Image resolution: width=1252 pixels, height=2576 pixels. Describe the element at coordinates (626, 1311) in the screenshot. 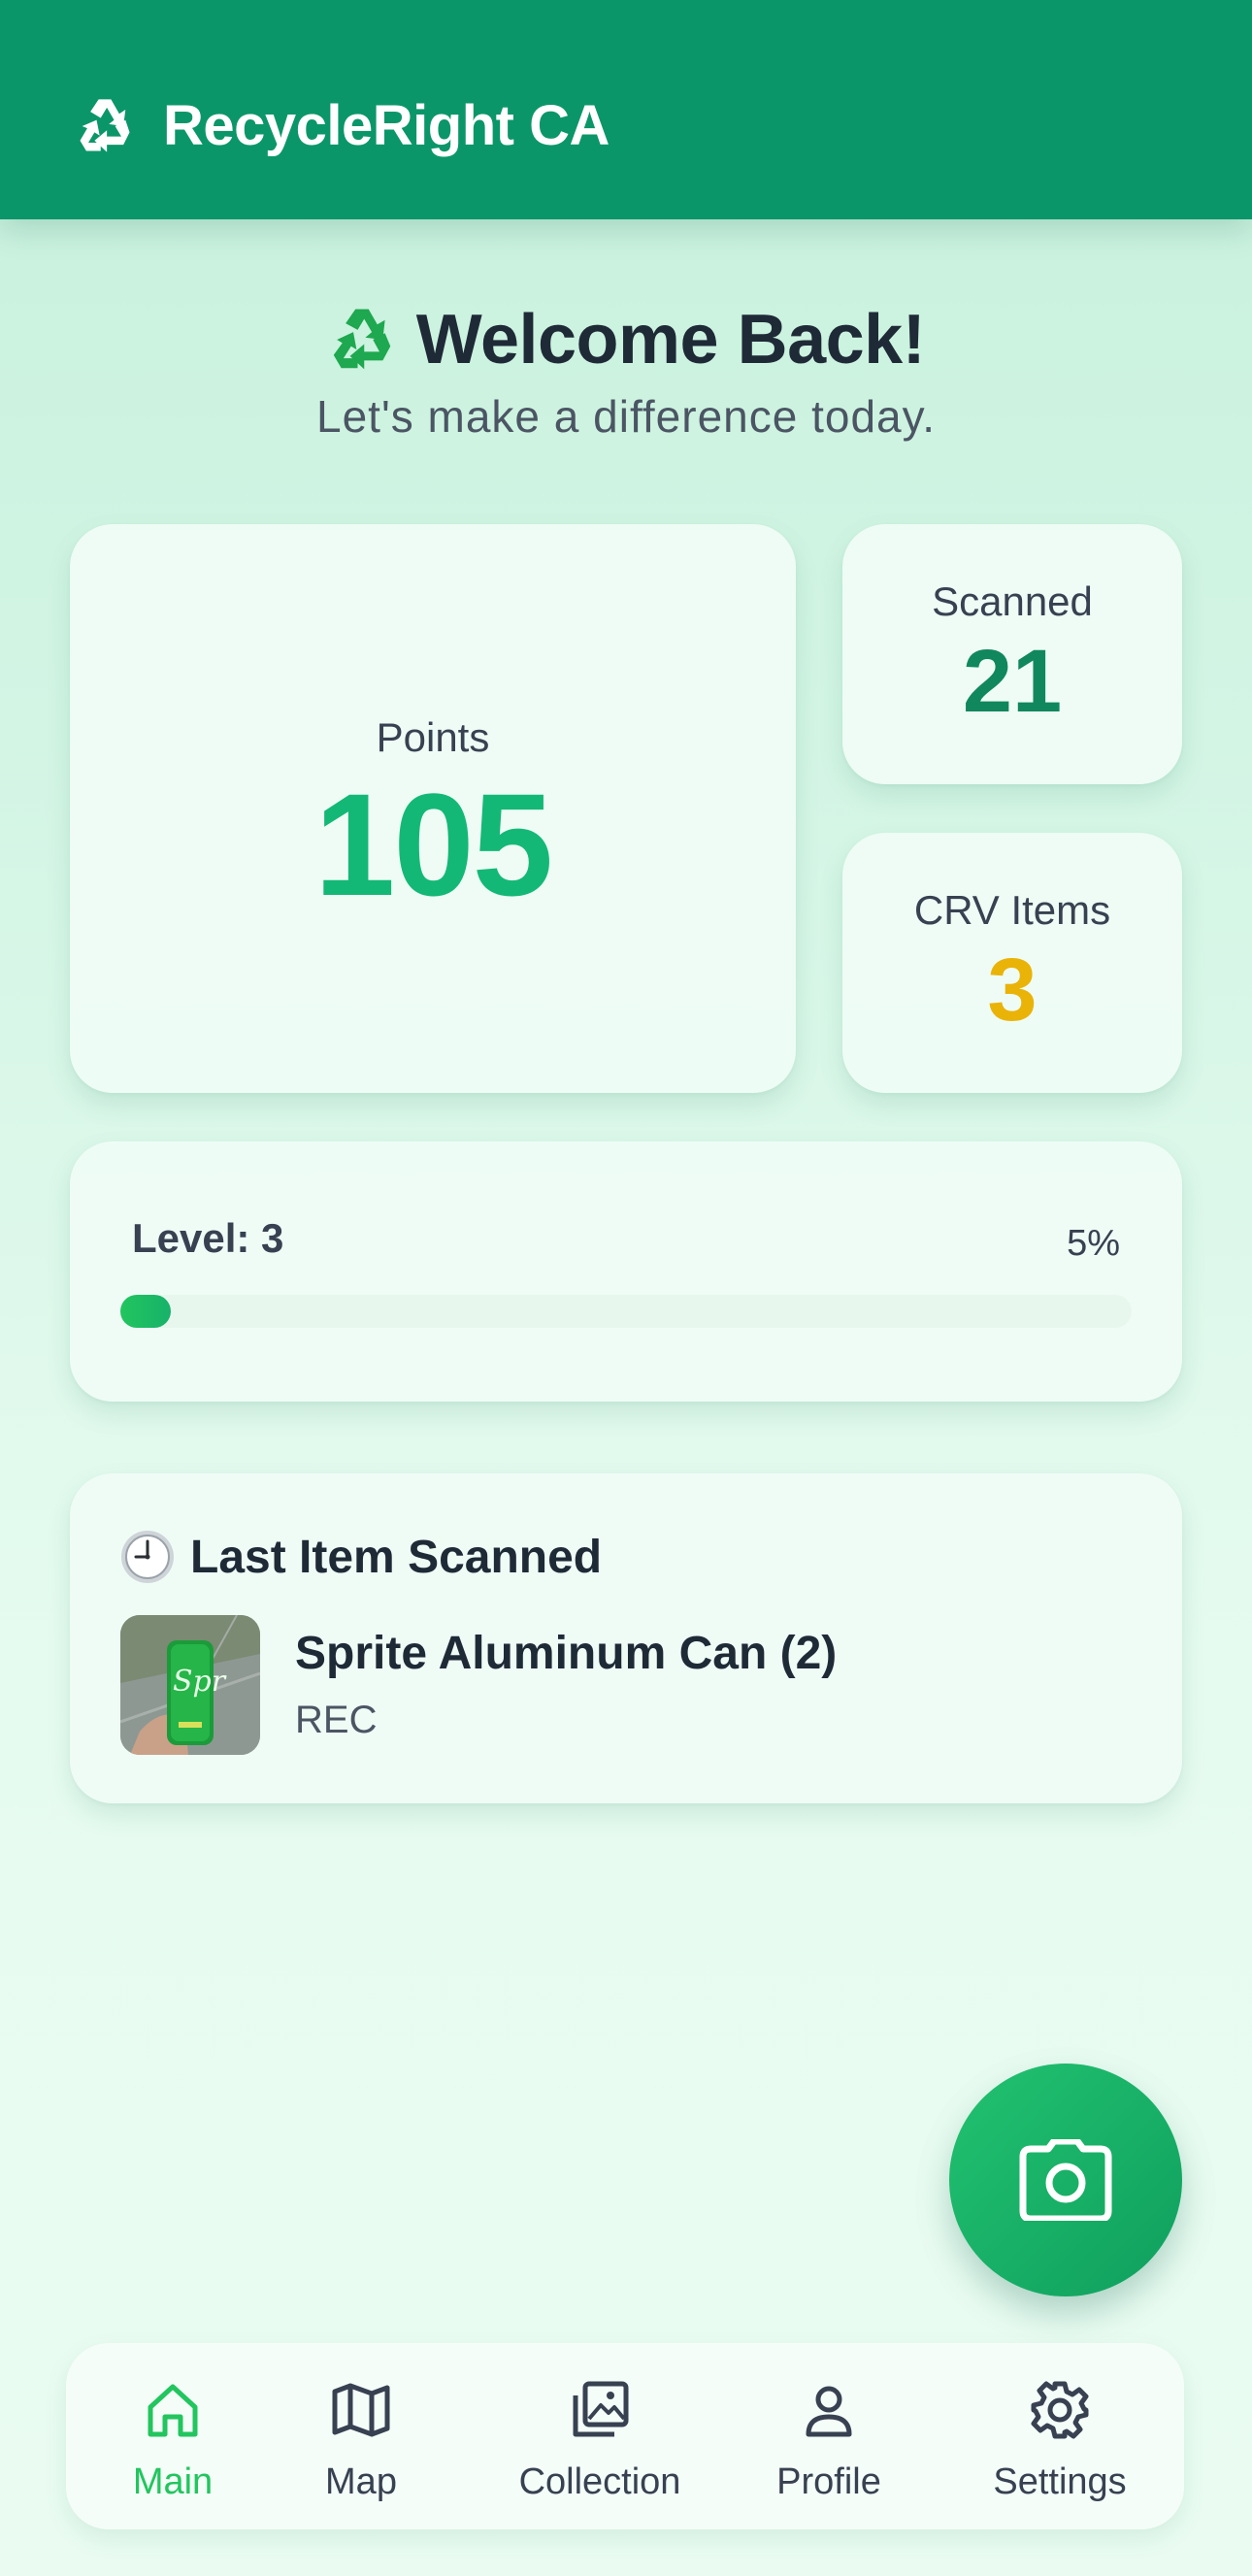

I see `level-progress-track` at that location.